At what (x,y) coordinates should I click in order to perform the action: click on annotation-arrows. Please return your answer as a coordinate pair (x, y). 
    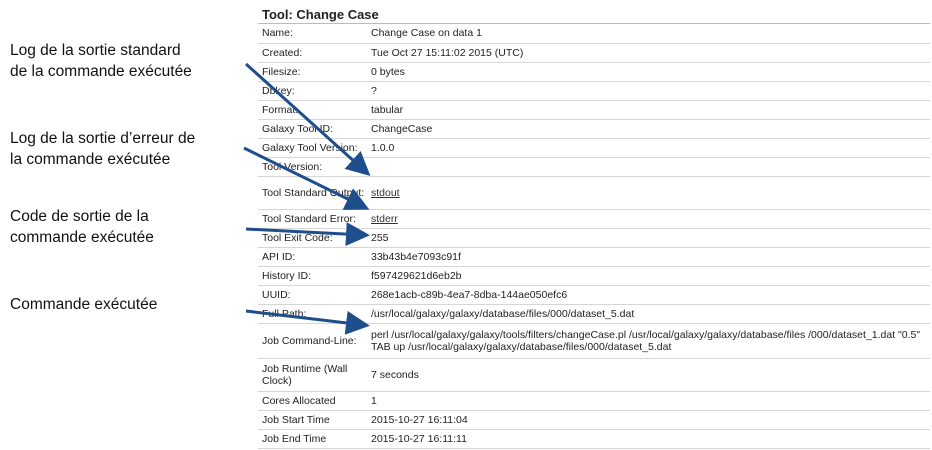
    Looking at the image, I should click on (307, 198).